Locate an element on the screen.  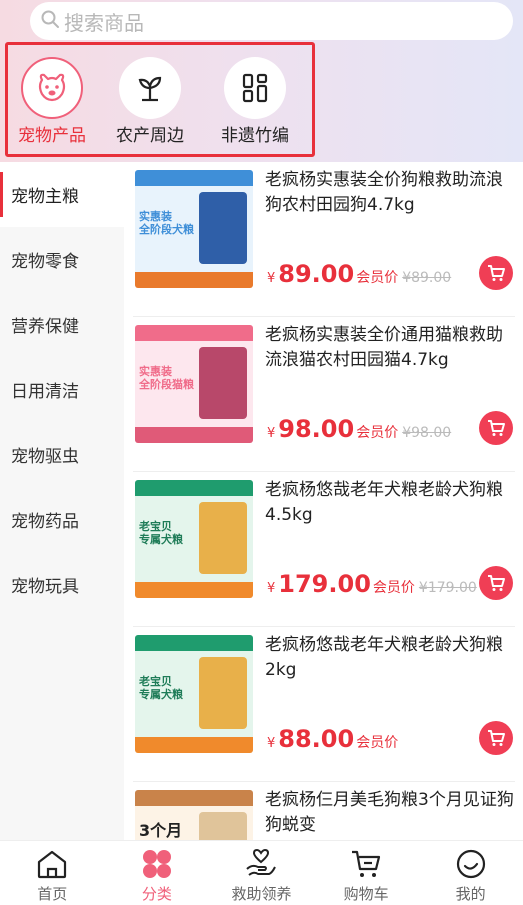
original-price: ¥179.00 is located at coordinates (447, 588).